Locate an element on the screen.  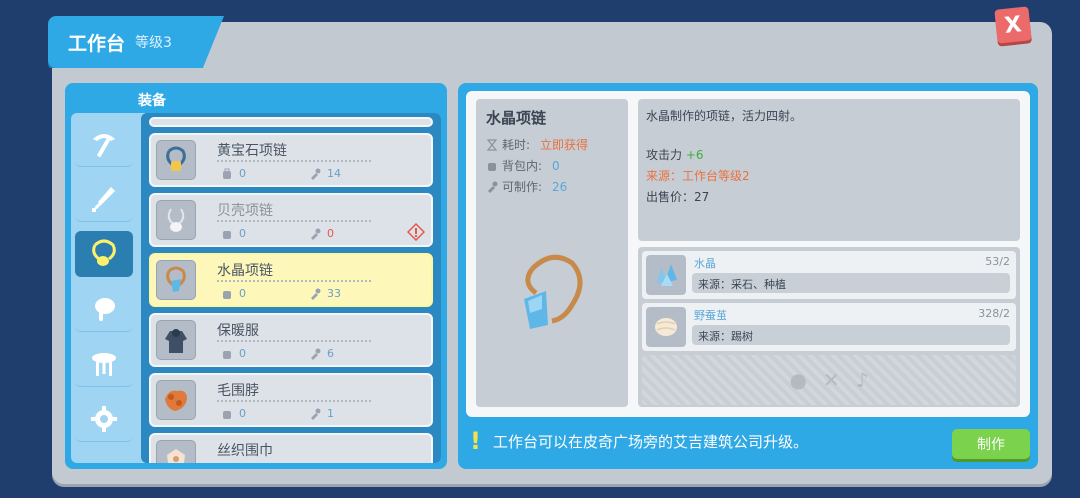
attack-label: 攻击力 is located at coordinates (664, 155).